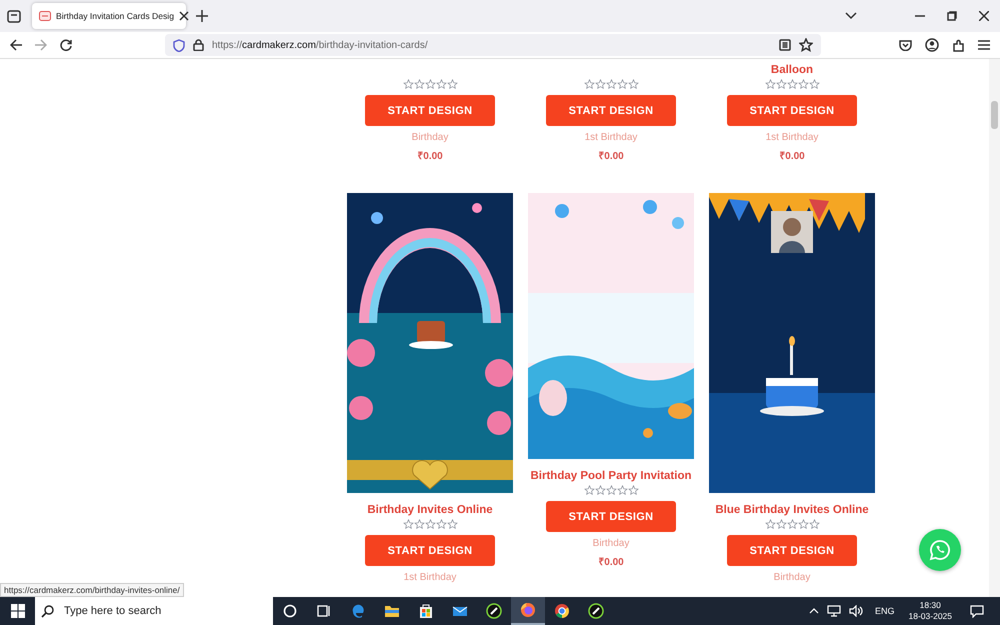 The width and height of the screenshot is (1000, 625). I want to click on product-title: Birthday Invites Online, so click(430, 510).